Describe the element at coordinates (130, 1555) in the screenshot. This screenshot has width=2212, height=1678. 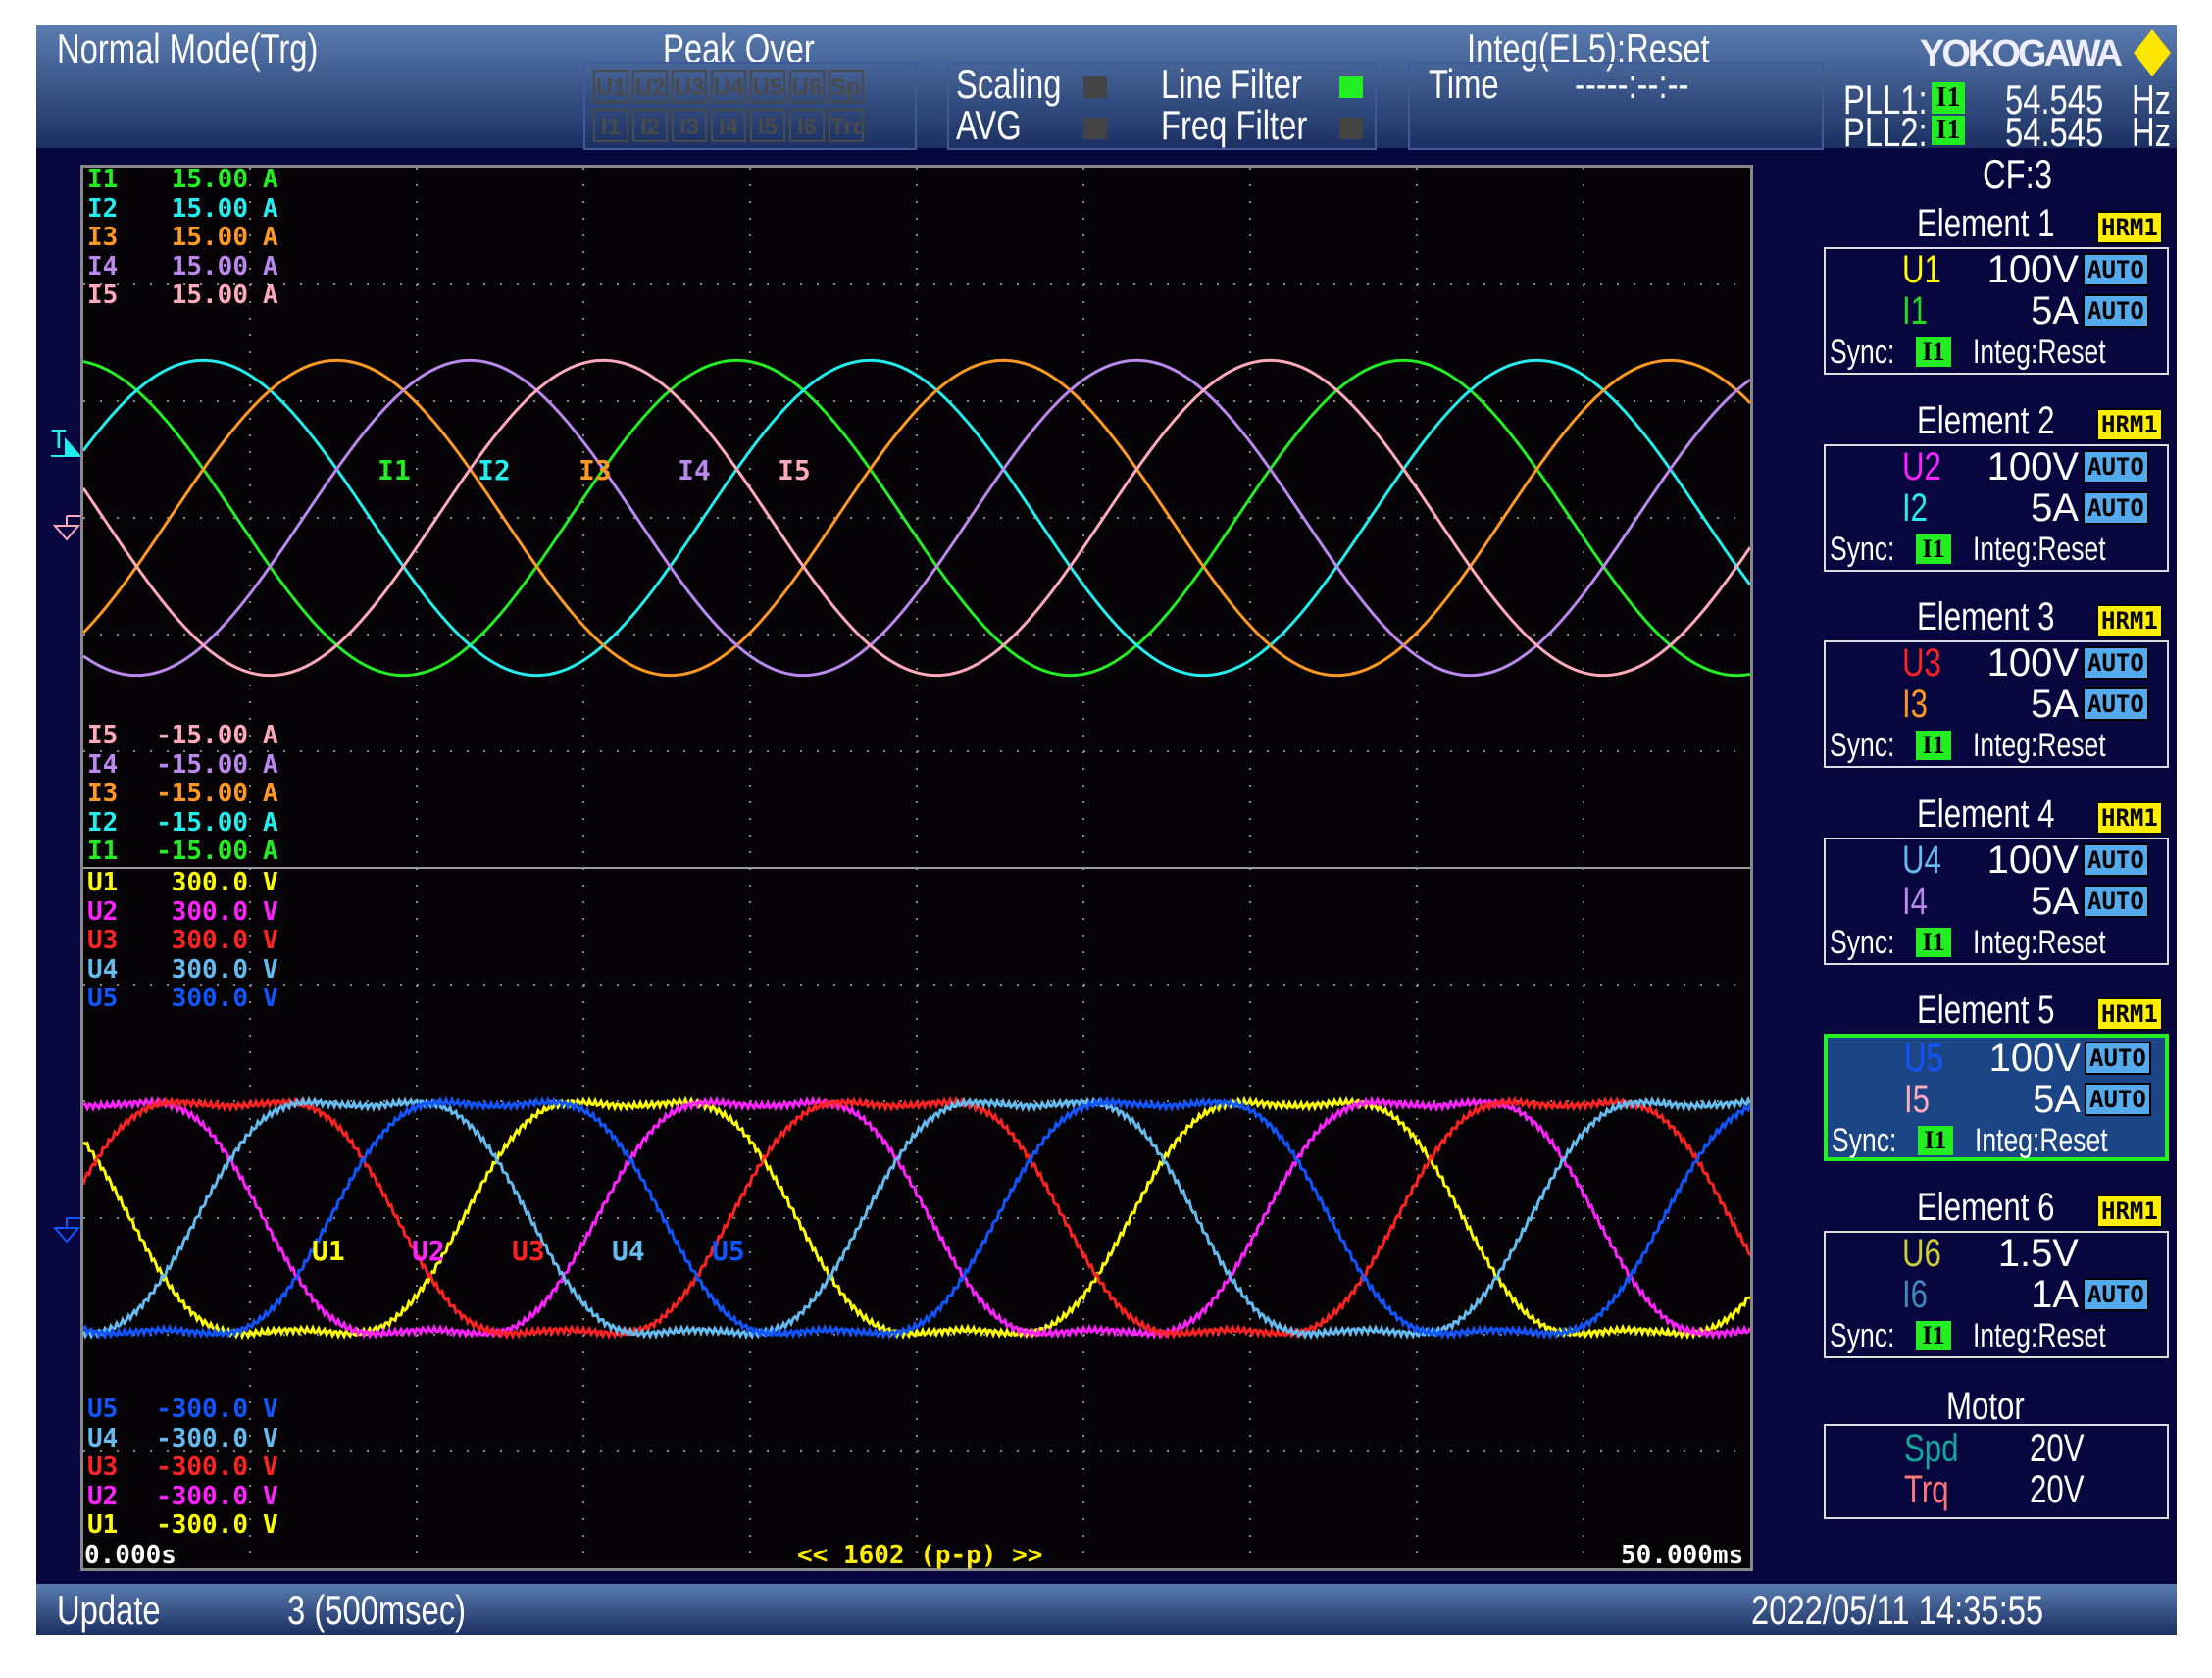
I see `time-start-label: 0.000s` at that location.